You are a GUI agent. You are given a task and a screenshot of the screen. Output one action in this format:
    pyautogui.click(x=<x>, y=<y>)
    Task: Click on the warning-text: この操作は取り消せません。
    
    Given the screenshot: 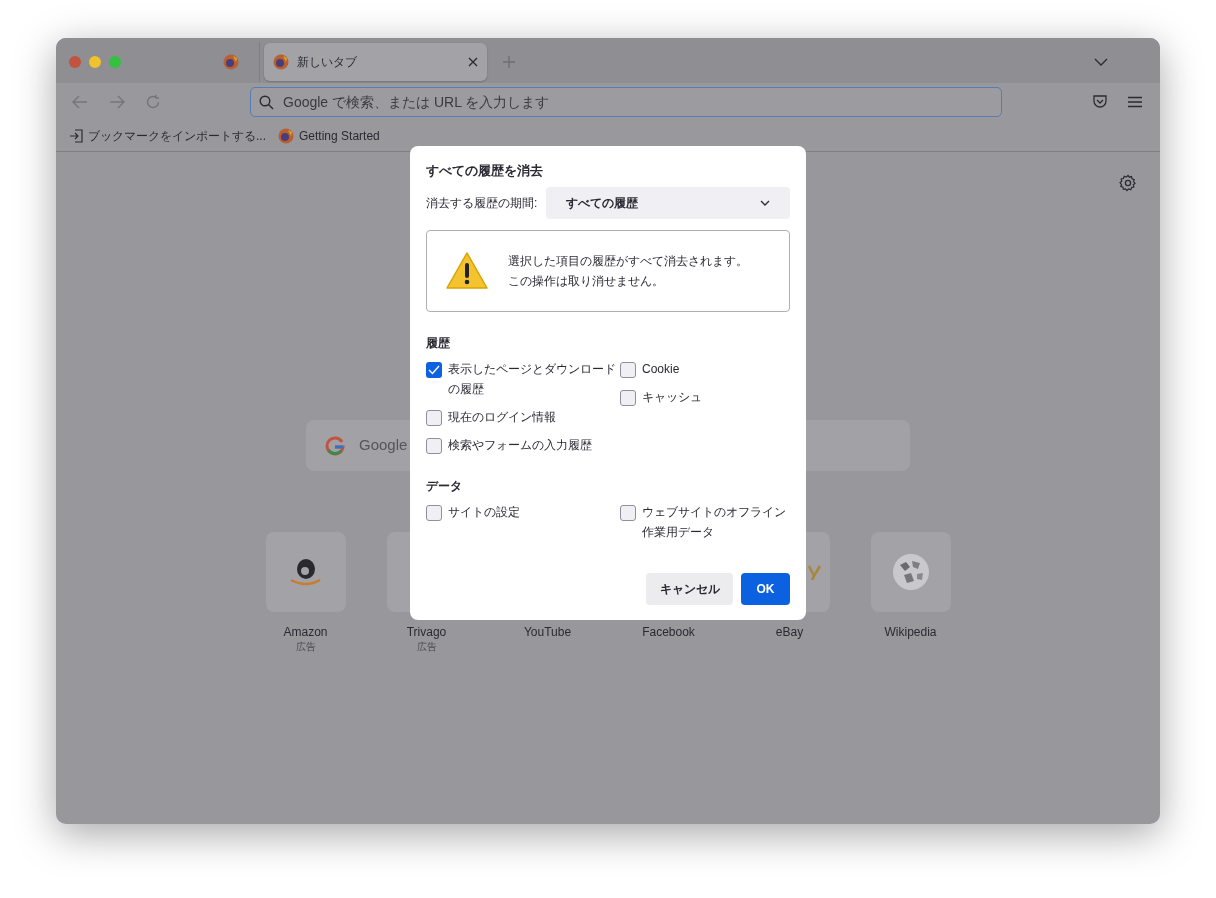 What is the action you would take?
    pyautogui.click(x=586, y=281)
    